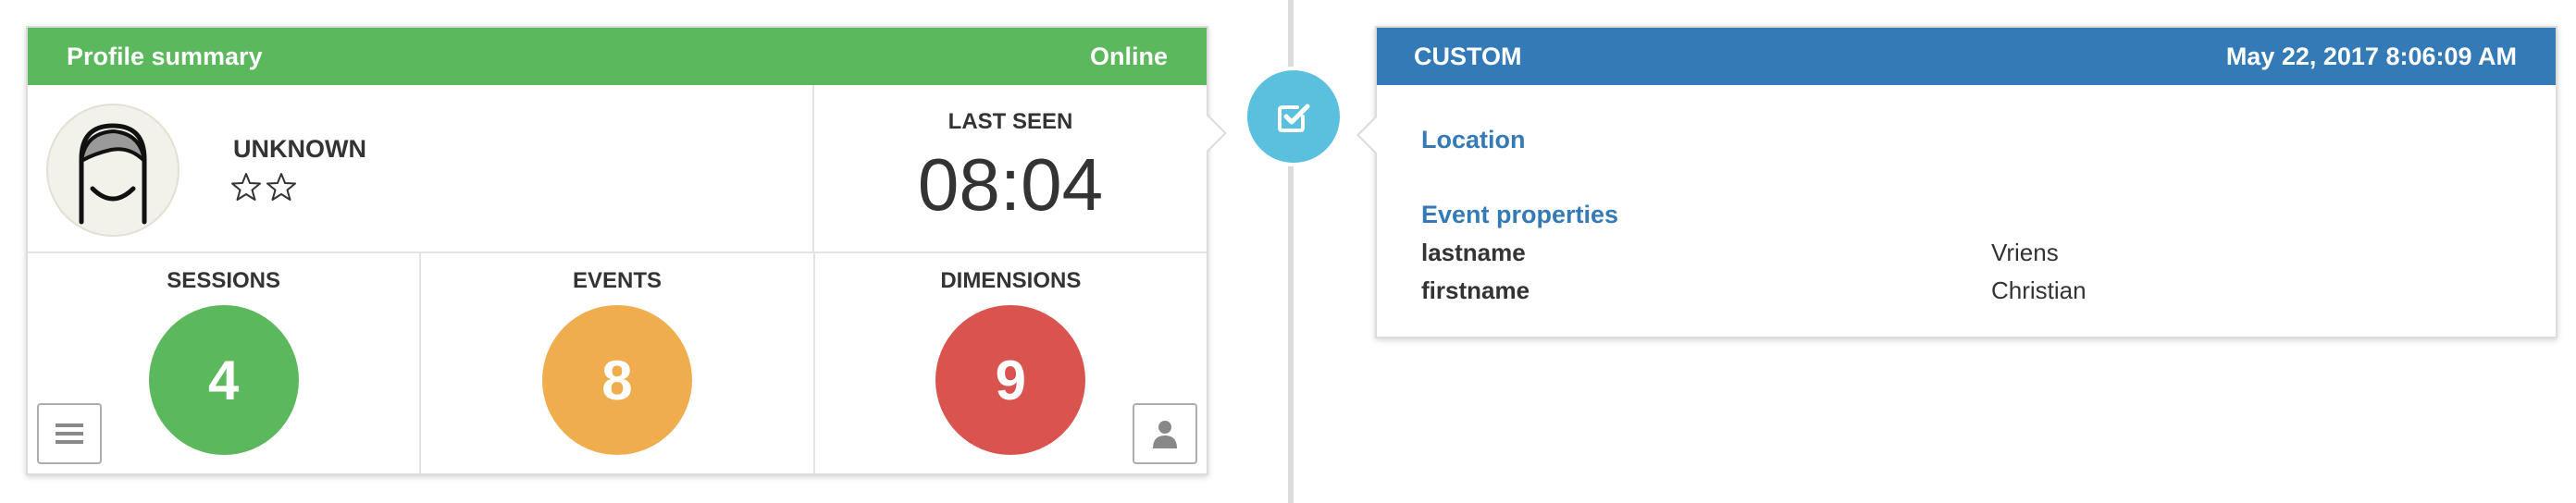 Image resolution: width=2576 pixels, height=503 pixels. Describe the element at coordinates (1966, 57) in the screenshot. I see `custom-card-header: CUSTOM May 22, 2017 8:06:09 AM` at that location.